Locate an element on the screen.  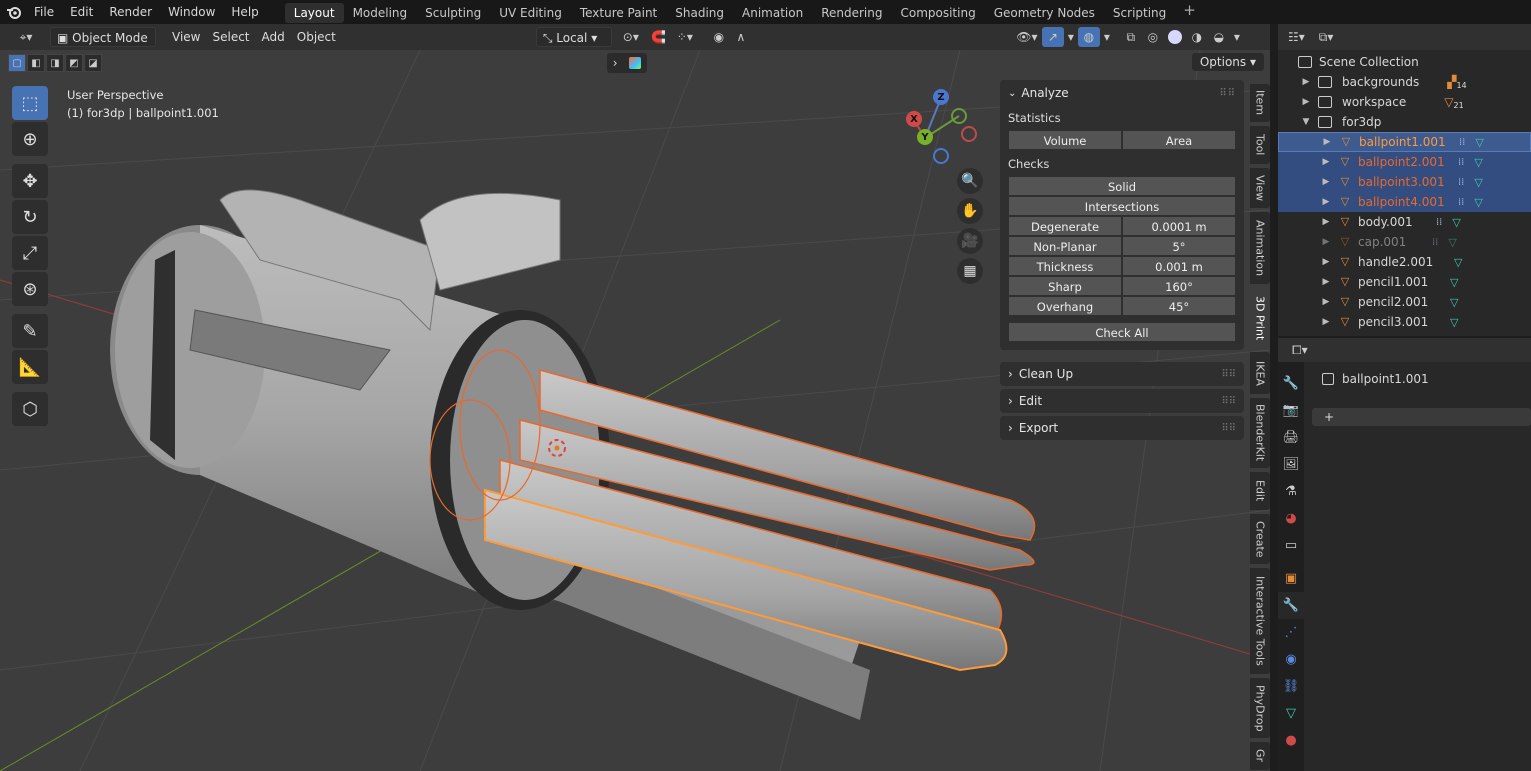
constraints-properties-icon: ⛓ is located at coordinates (1291, 686).